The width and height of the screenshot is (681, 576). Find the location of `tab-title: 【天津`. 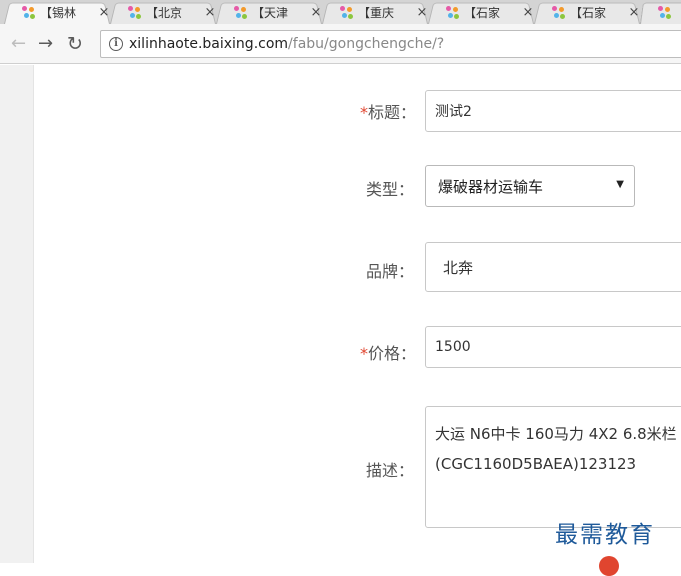

tab-title: 【天津 is located at coordinates (270, 12).